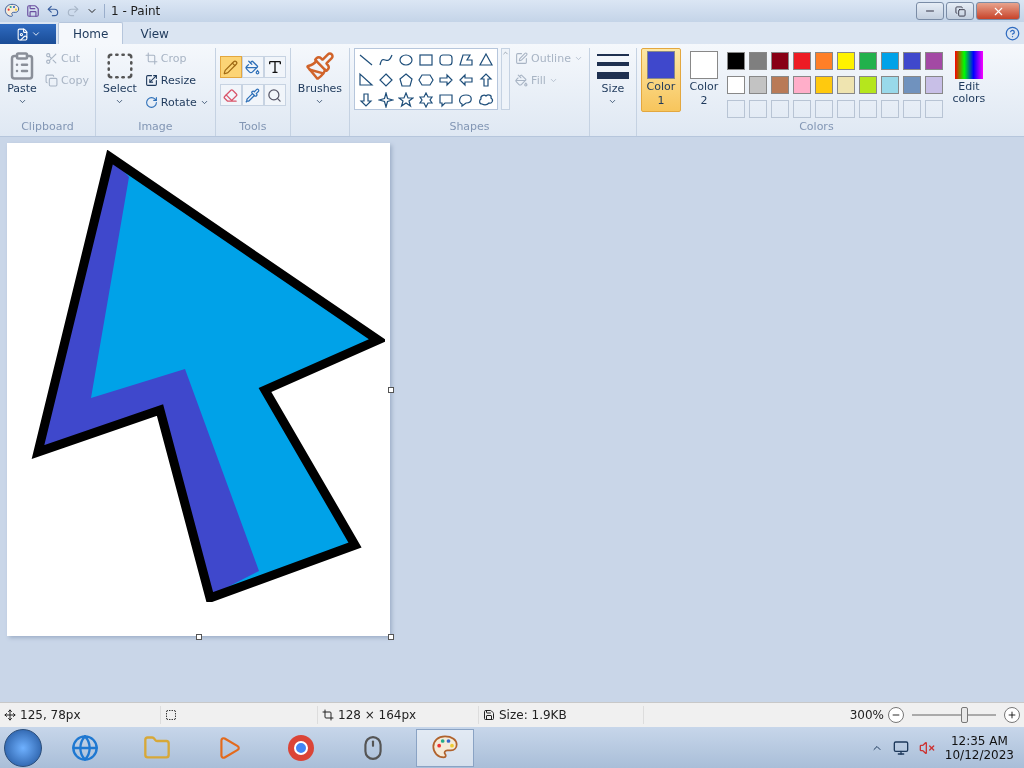 The width and height of the screenshot is (1024, 768). Describe the element at coordinates (469, 127) in the screenshot. I see `group-label: Shapes` at that location.